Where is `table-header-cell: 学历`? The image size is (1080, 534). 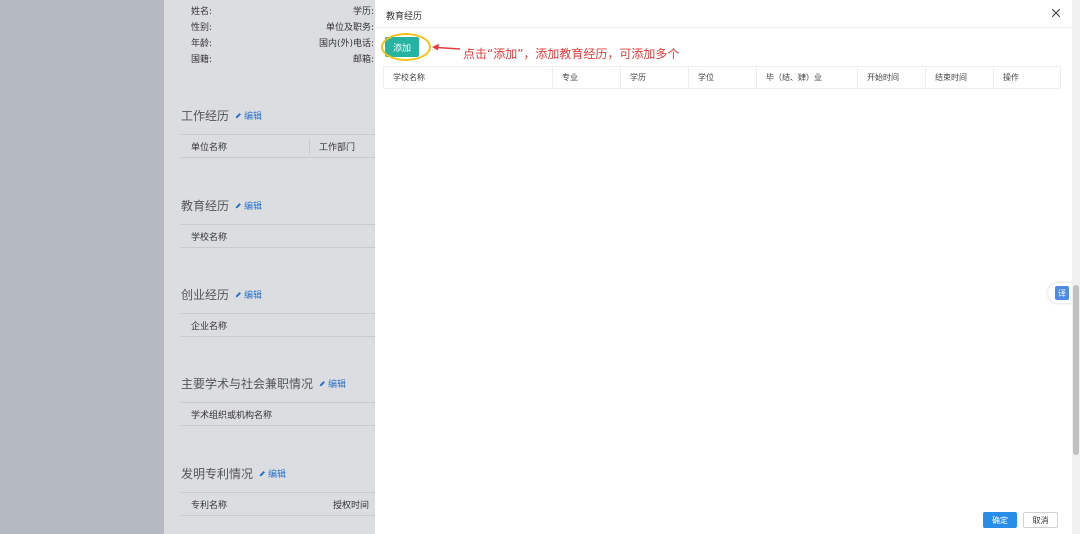
table-header-cell: 学历 is located at coordinates (655, 77).